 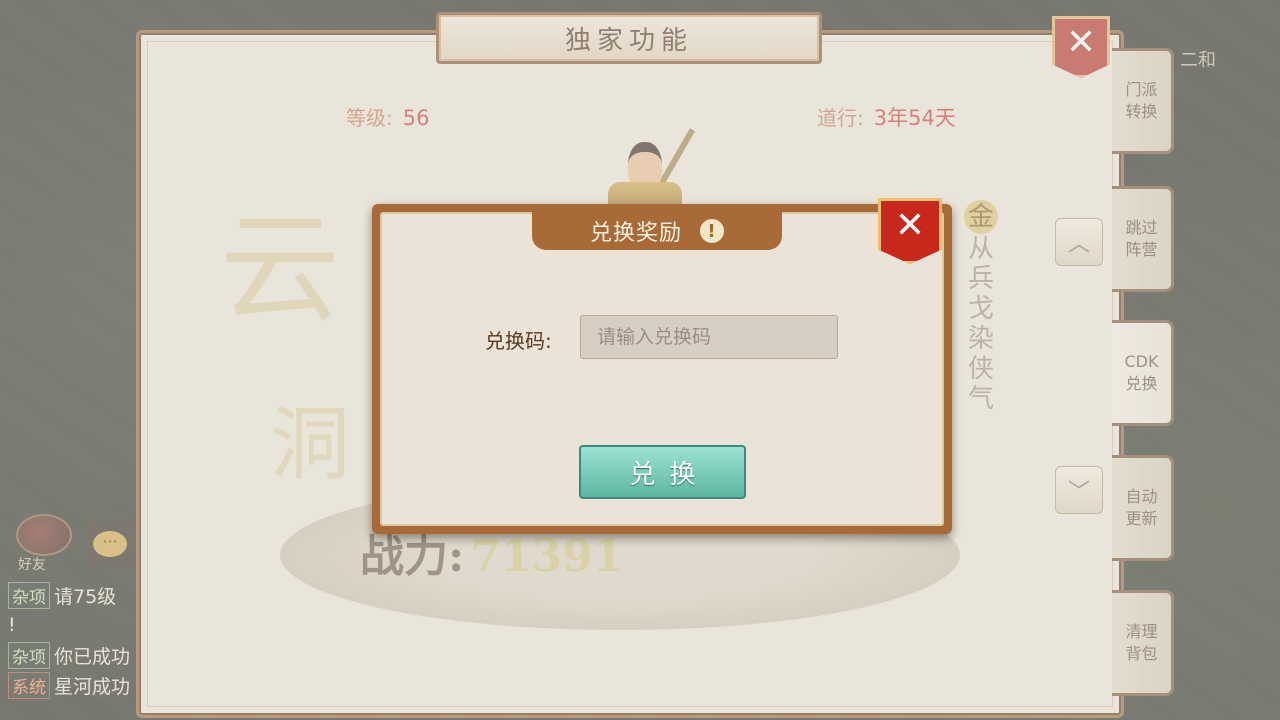 I want to click on redeem-button: 兑换, so click(x=662, y=472).